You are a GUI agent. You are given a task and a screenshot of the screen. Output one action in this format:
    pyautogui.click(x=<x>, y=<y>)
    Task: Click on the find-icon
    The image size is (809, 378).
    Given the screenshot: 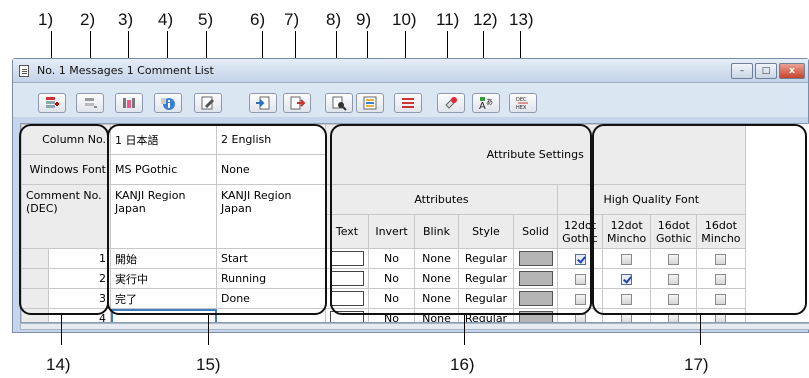 What is the action you would take?
    pyautogui.click(x=339, y=103)
    